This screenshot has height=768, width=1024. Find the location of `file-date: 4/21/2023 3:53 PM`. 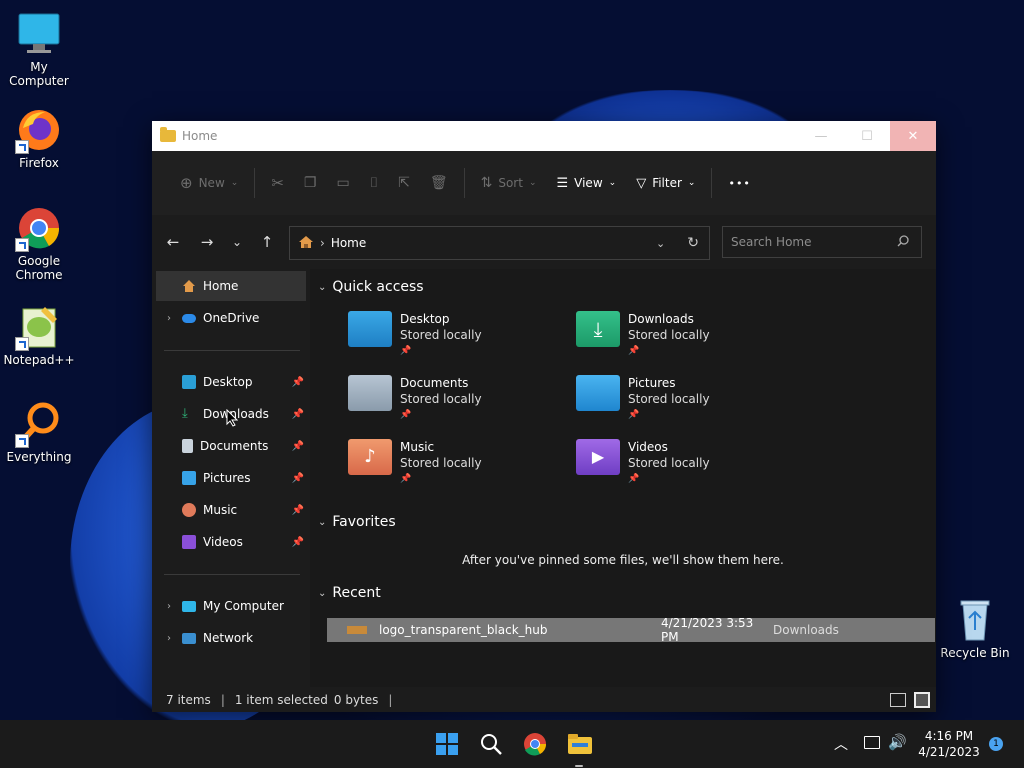

file-date: 4/21/2023 3:53 PM is located at coordinates (707, 630).